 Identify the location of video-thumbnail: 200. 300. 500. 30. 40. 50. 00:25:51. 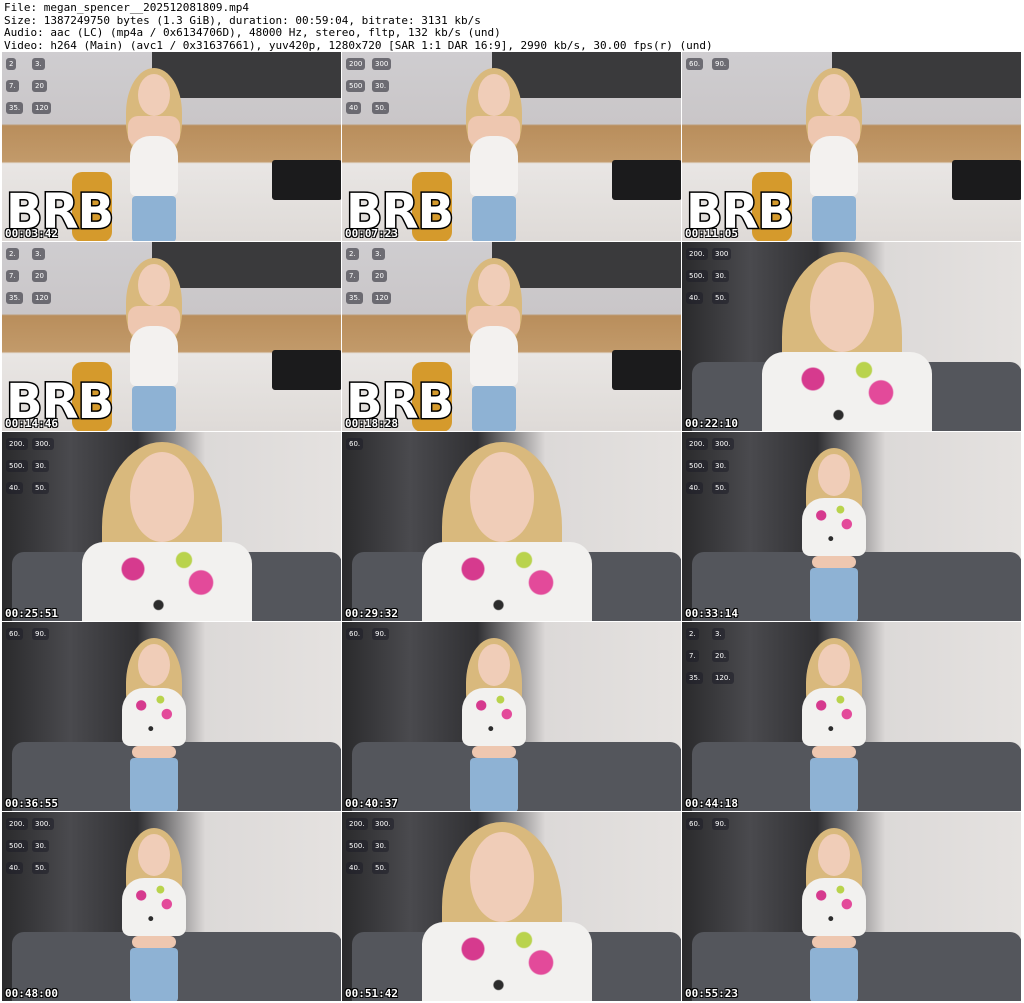
(172, 527).